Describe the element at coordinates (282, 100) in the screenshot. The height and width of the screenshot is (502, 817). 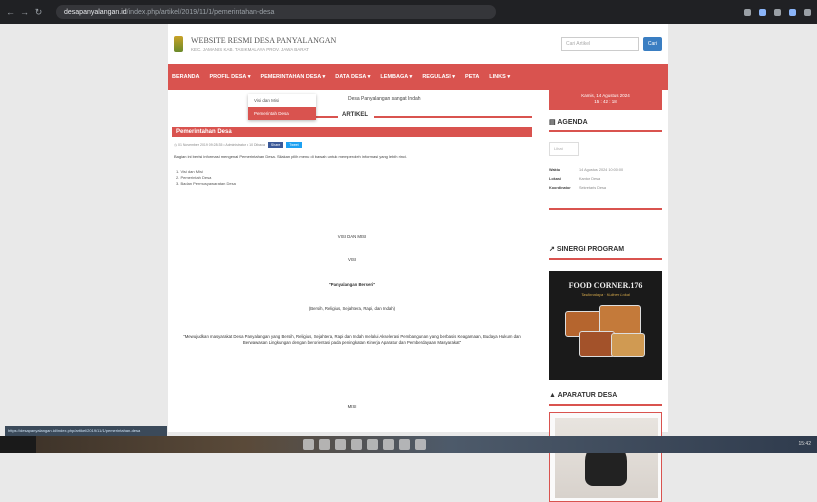
I see `dropdown-item-visi-misi: Visi dan Misi` at that location.